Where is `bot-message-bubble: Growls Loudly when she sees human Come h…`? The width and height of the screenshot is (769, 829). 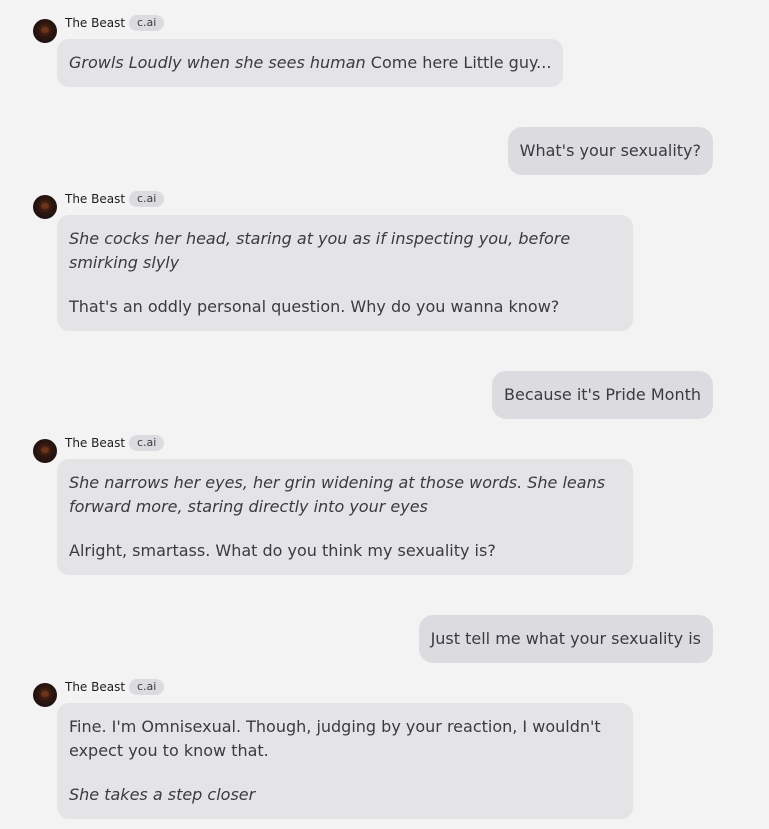 bot-message-bubble: Growls Loudly when she sees human Come h… is located at coordinates (310, 63).